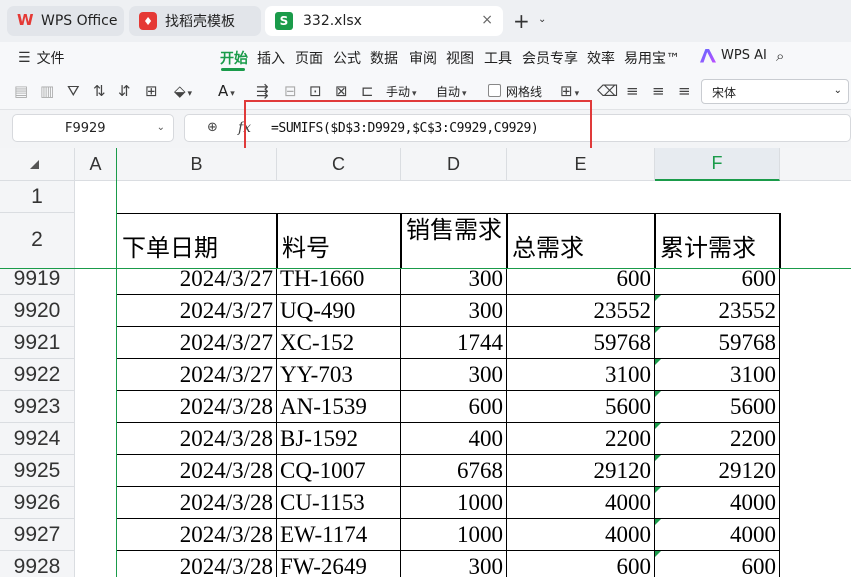  Describe the element at coordinates (717, 439) in the screenshot. I see `cell-cumulative-demand: 2200` at that location.